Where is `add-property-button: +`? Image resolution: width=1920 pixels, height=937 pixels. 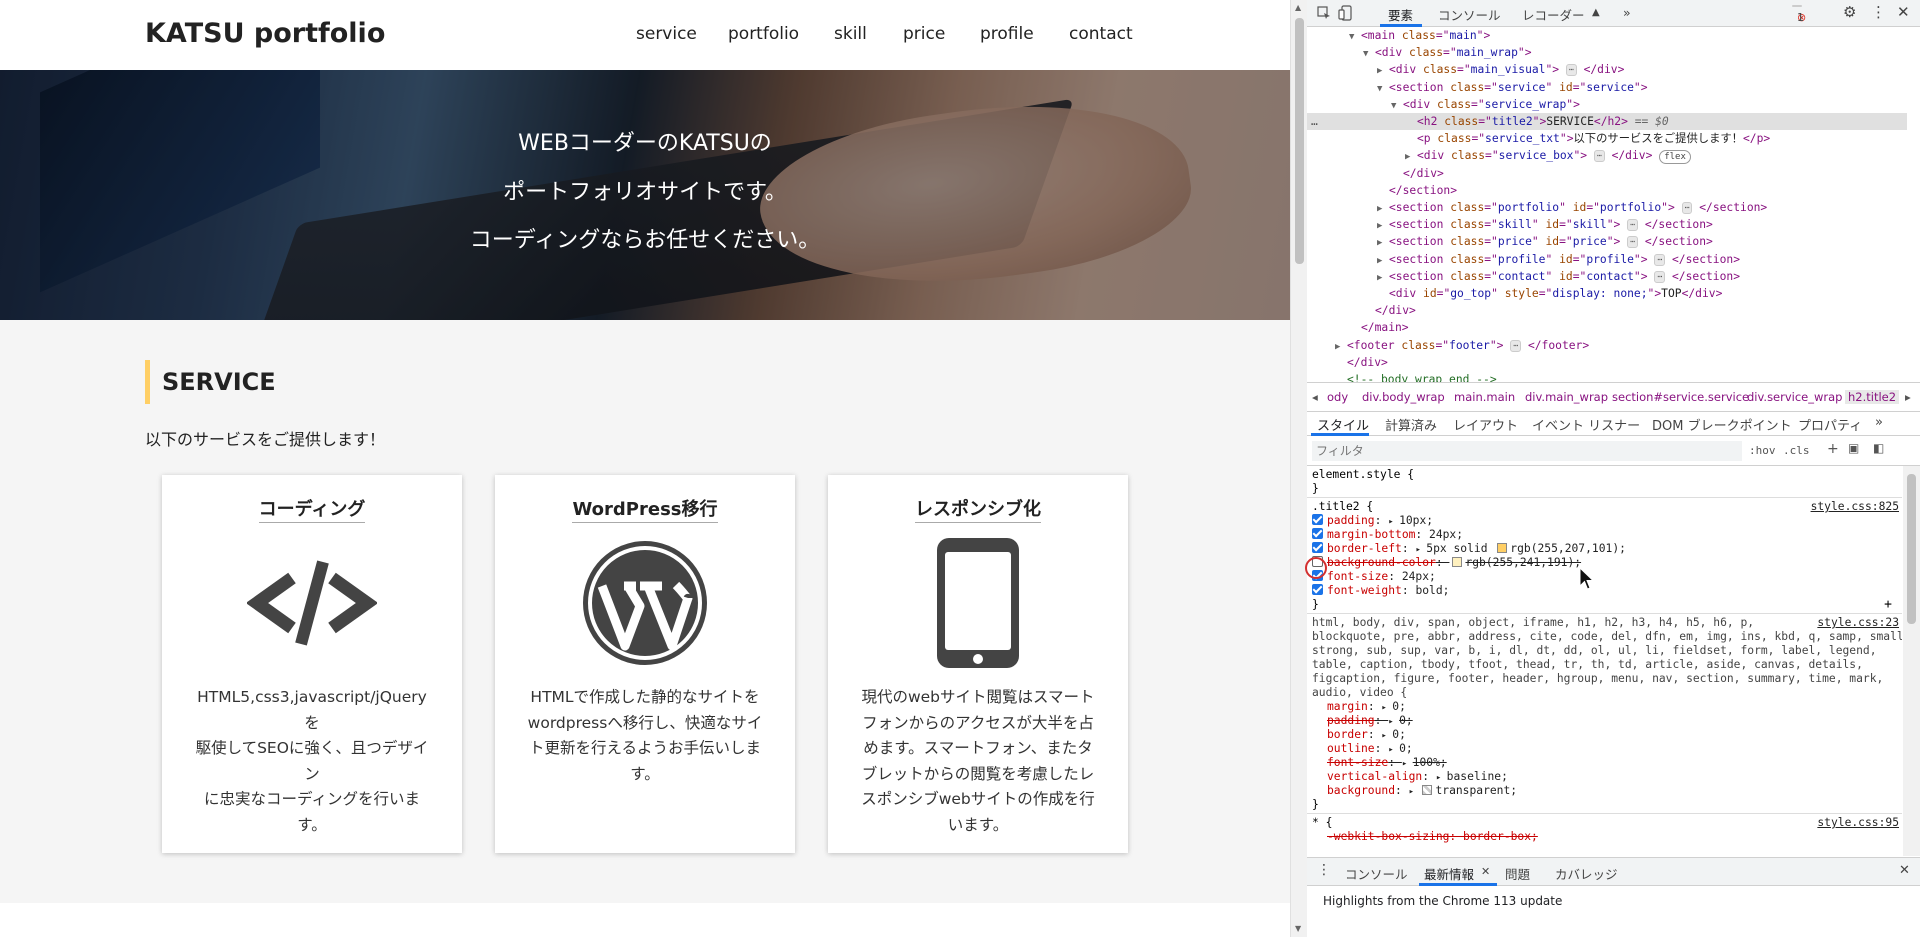 add-property-button: + is located at coordinates (1888, 605).